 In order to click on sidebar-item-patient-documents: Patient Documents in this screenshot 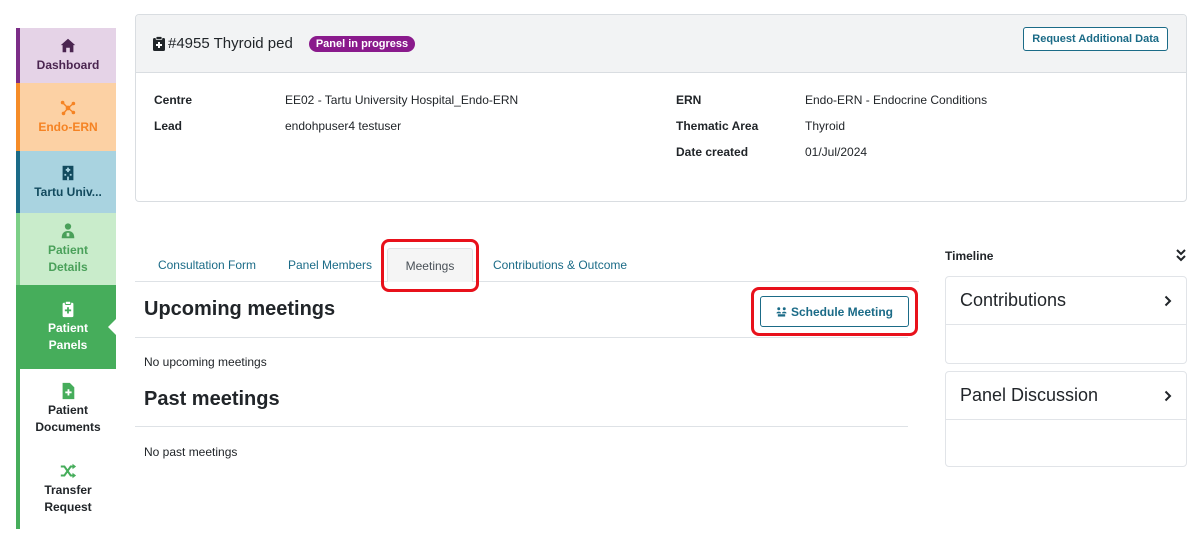, I will do `click(66, 409)`.